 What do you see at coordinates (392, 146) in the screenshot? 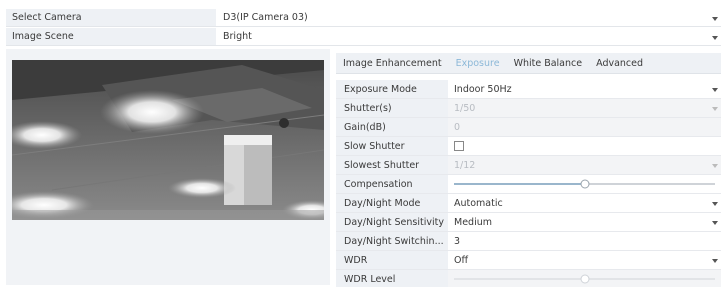
I see `slow-shutter-label: Slow Shutter` at bounding box center [392, 146].